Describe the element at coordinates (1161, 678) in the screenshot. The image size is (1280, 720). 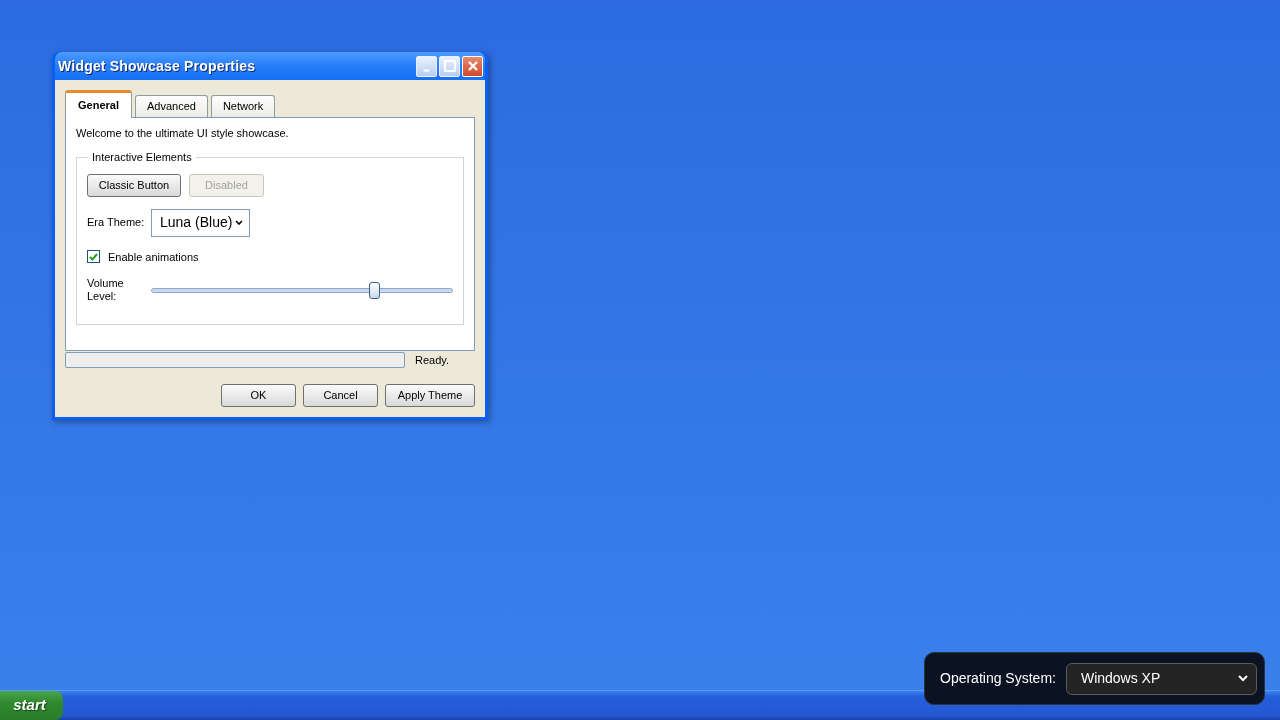
I see `os-dropdown: Windows XP` at that location.